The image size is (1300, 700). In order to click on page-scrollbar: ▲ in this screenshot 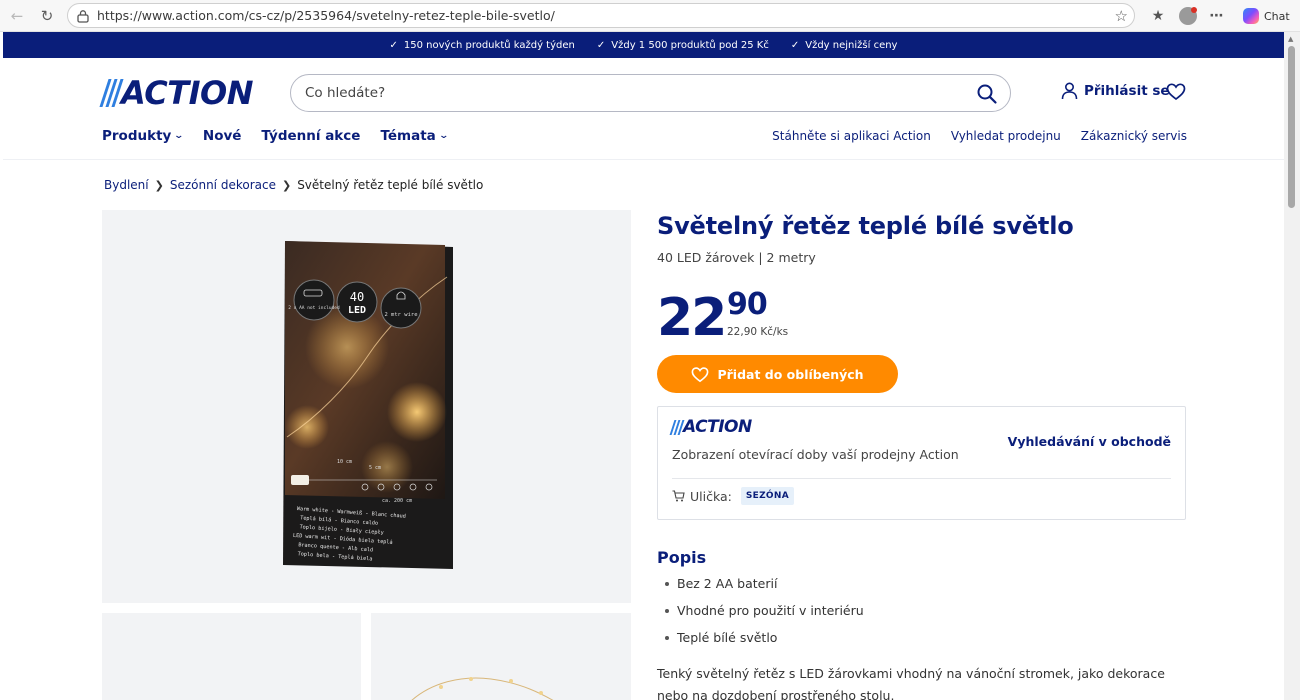, I will do `click(1292, 366)`.